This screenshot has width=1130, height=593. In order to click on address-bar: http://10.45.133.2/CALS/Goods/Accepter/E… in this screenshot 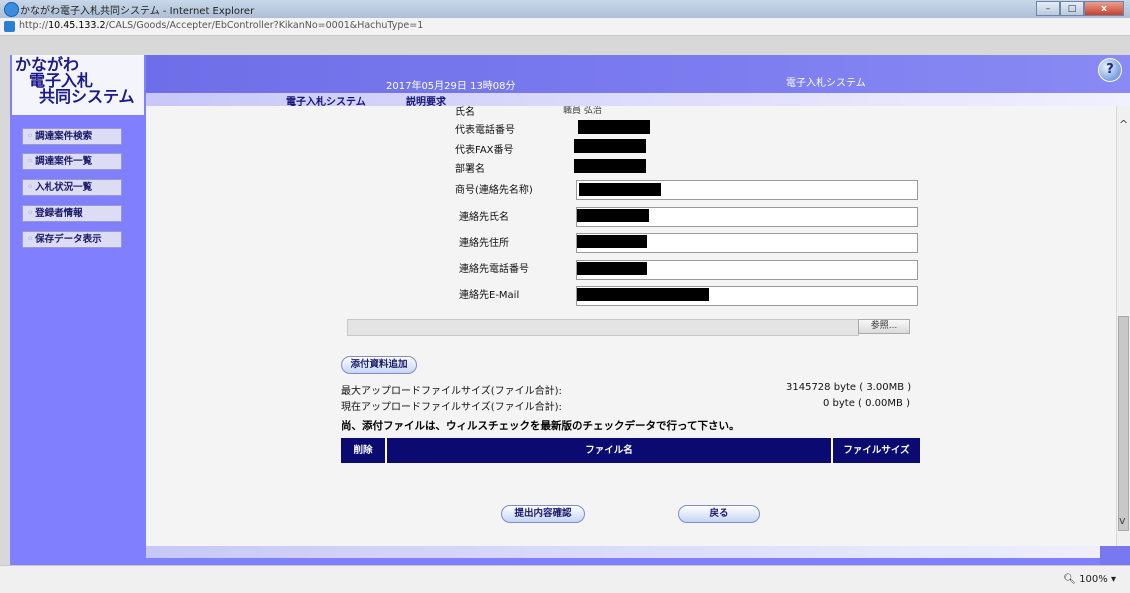, I will do `click(565, 27)`.